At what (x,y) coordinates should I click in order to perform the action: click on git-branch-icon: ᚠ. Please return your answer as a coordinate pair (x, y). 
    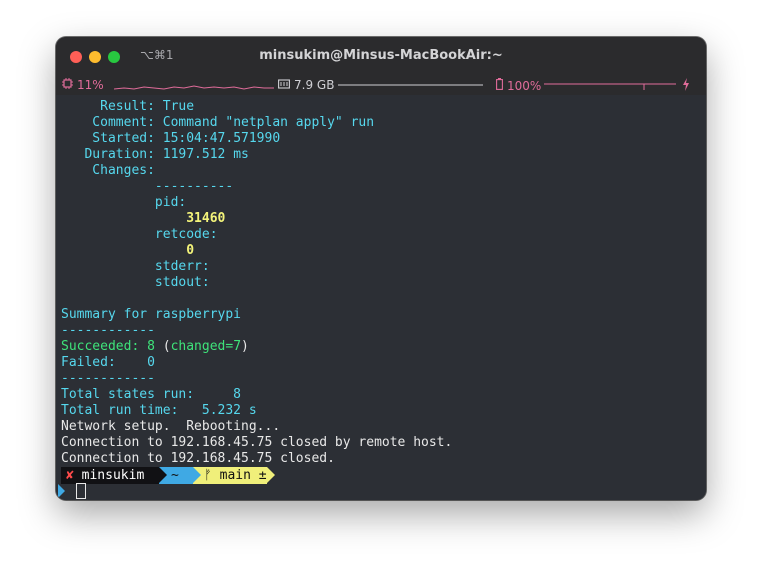
    Looking at the image, I should click on (208, 475).